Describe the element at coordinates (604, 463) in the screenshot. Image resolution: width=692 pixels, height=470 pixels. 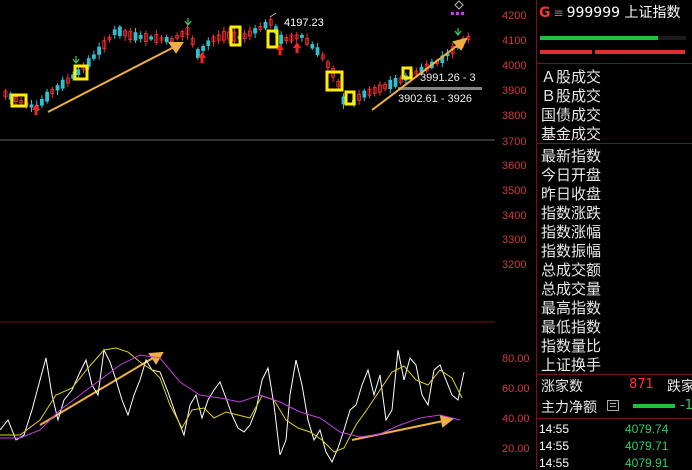
I see `tick-row: 14:55 4079.91` at that location.